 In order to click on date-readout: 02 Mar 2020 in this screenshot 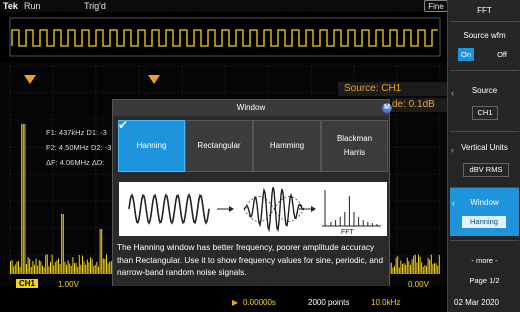, I will do `click(476, 302)`.